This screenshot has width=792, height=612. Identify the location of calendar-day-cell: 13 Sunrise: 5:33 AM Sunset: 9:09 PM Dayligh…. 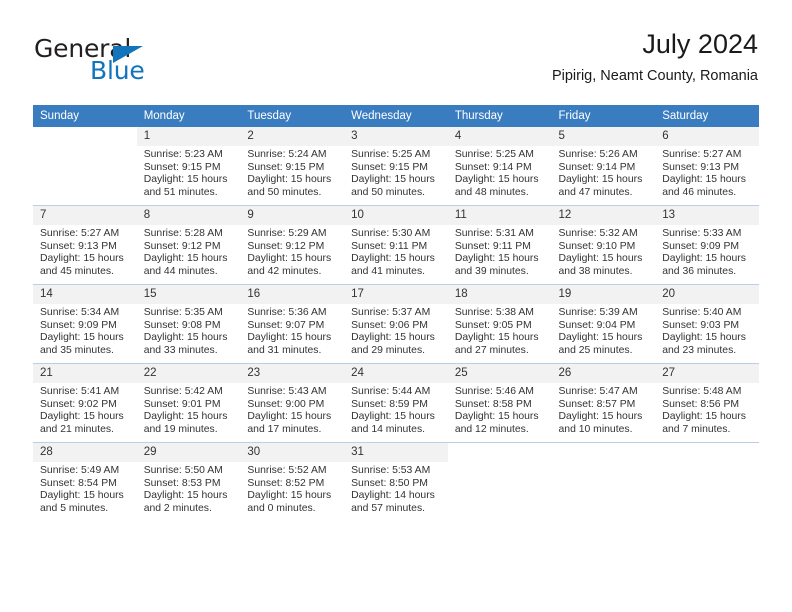
(707, 245).